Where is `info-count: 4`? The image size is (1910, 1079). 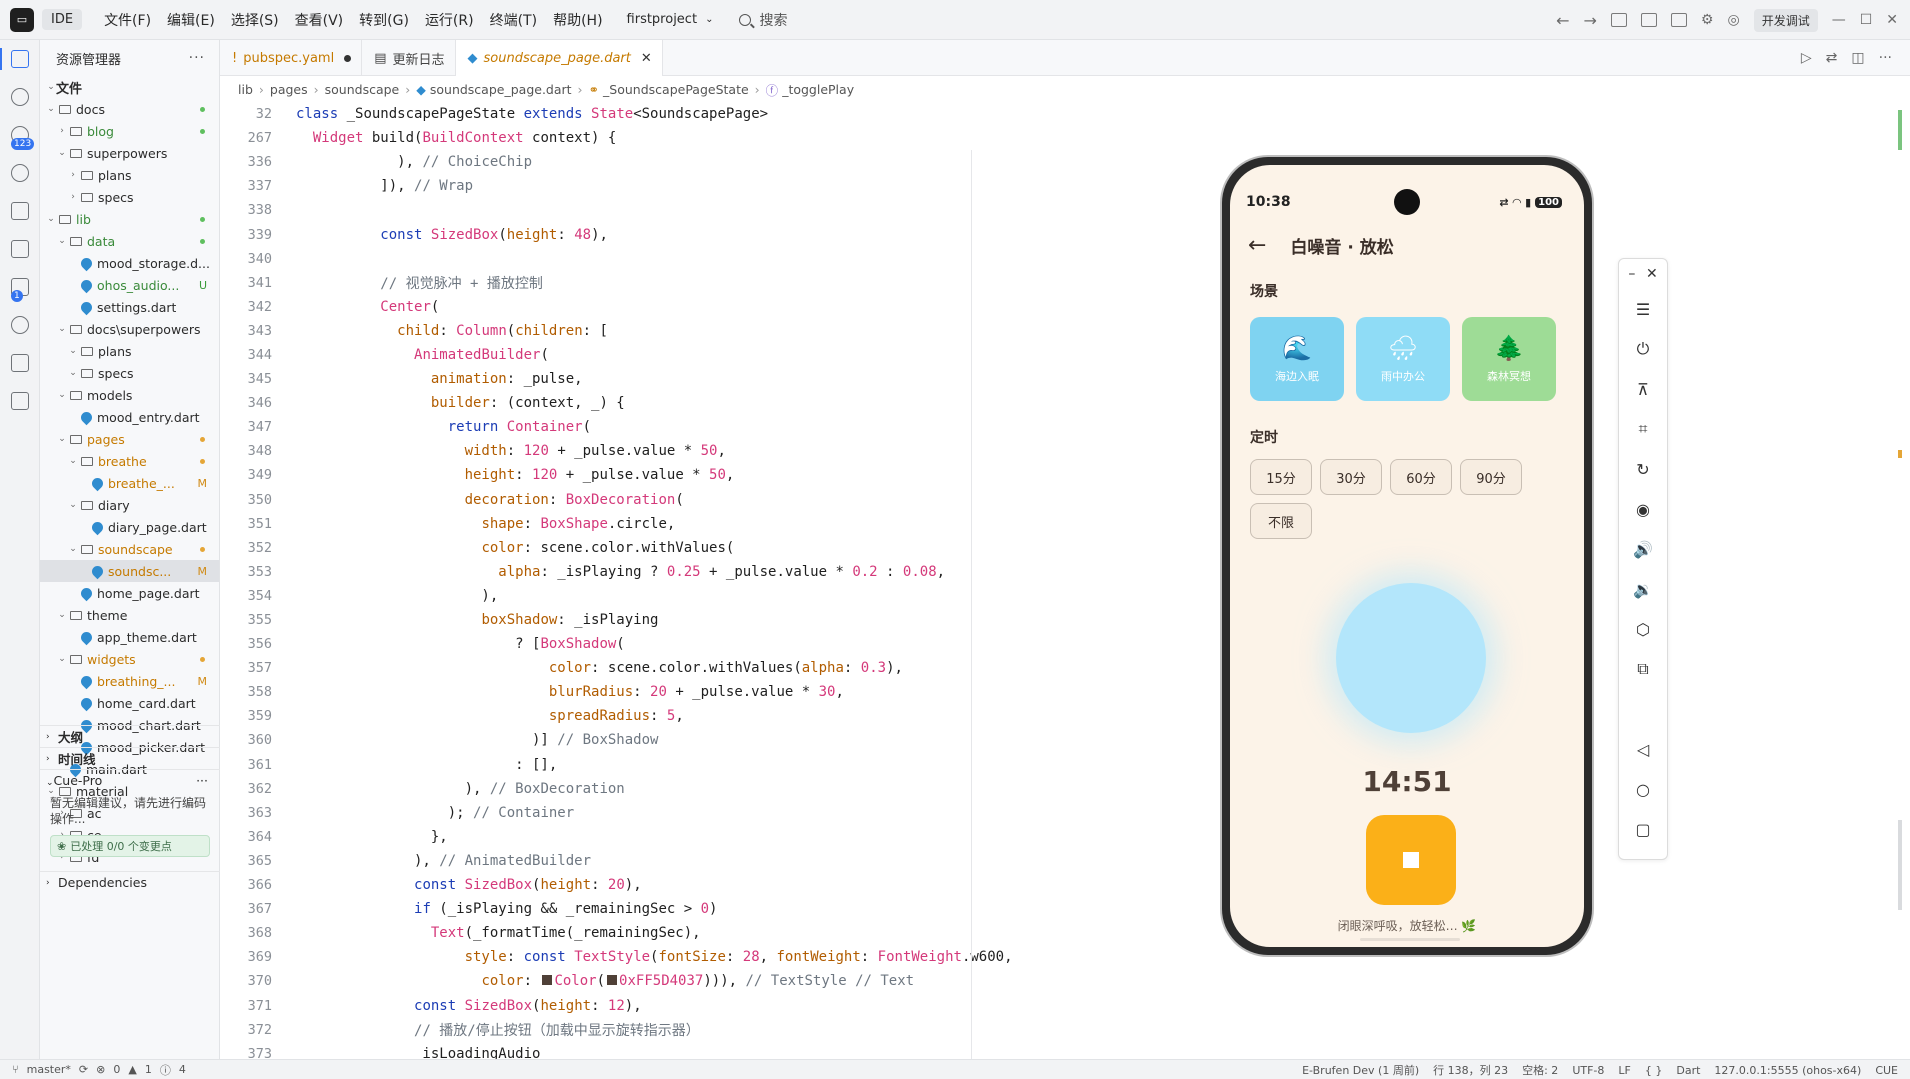 info-count: 4 is located at coordinates (182, 1069).